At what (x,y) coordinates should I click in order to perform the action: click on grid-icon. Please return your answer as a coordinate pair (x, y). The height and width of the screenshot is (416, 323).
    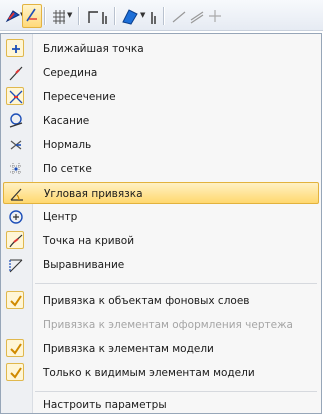
    Looking at the image, I should click on (59, 16).